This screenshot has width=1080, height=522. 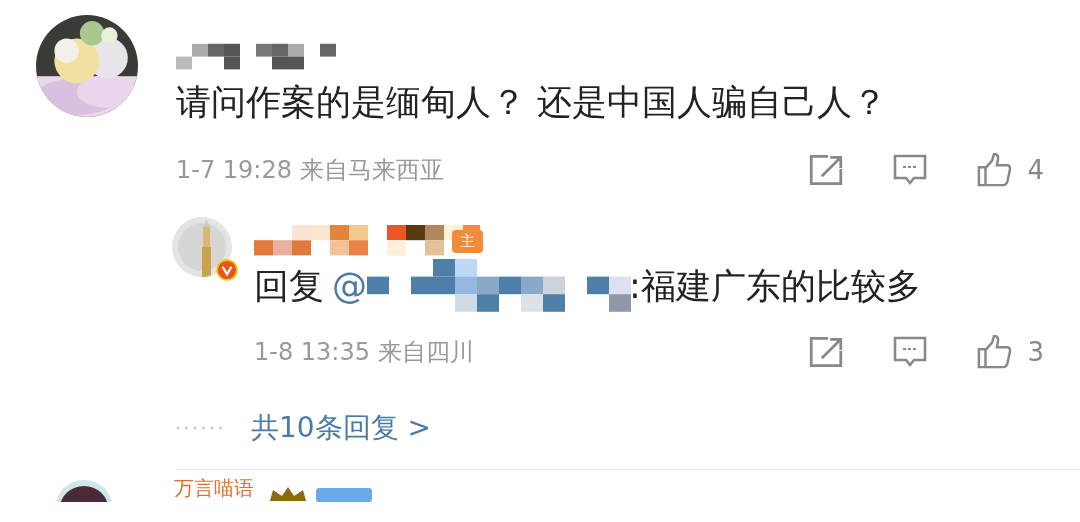 I want to click on username: 万言喵语, so click(x=214, y=488).